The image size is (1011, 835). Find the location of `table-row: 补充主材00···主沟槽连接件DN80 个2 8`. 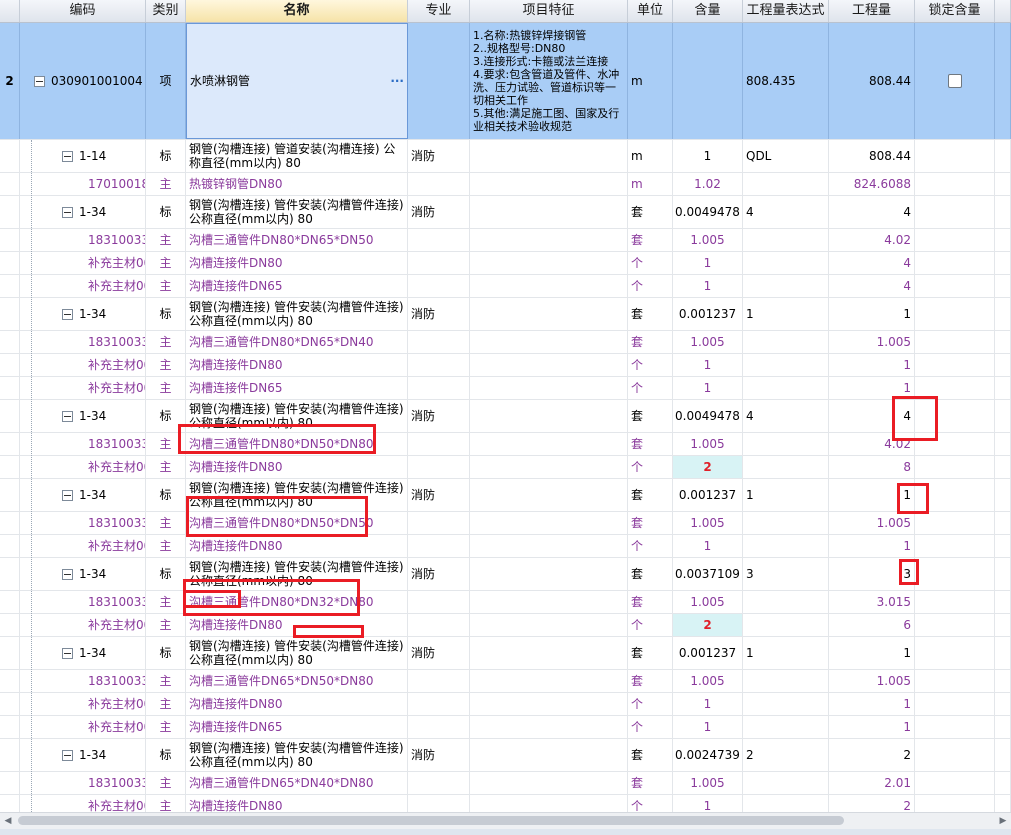

table-row: 补充主材00···主沟槽连接件DN80 个2 8 is located at coordinates (505, 467).